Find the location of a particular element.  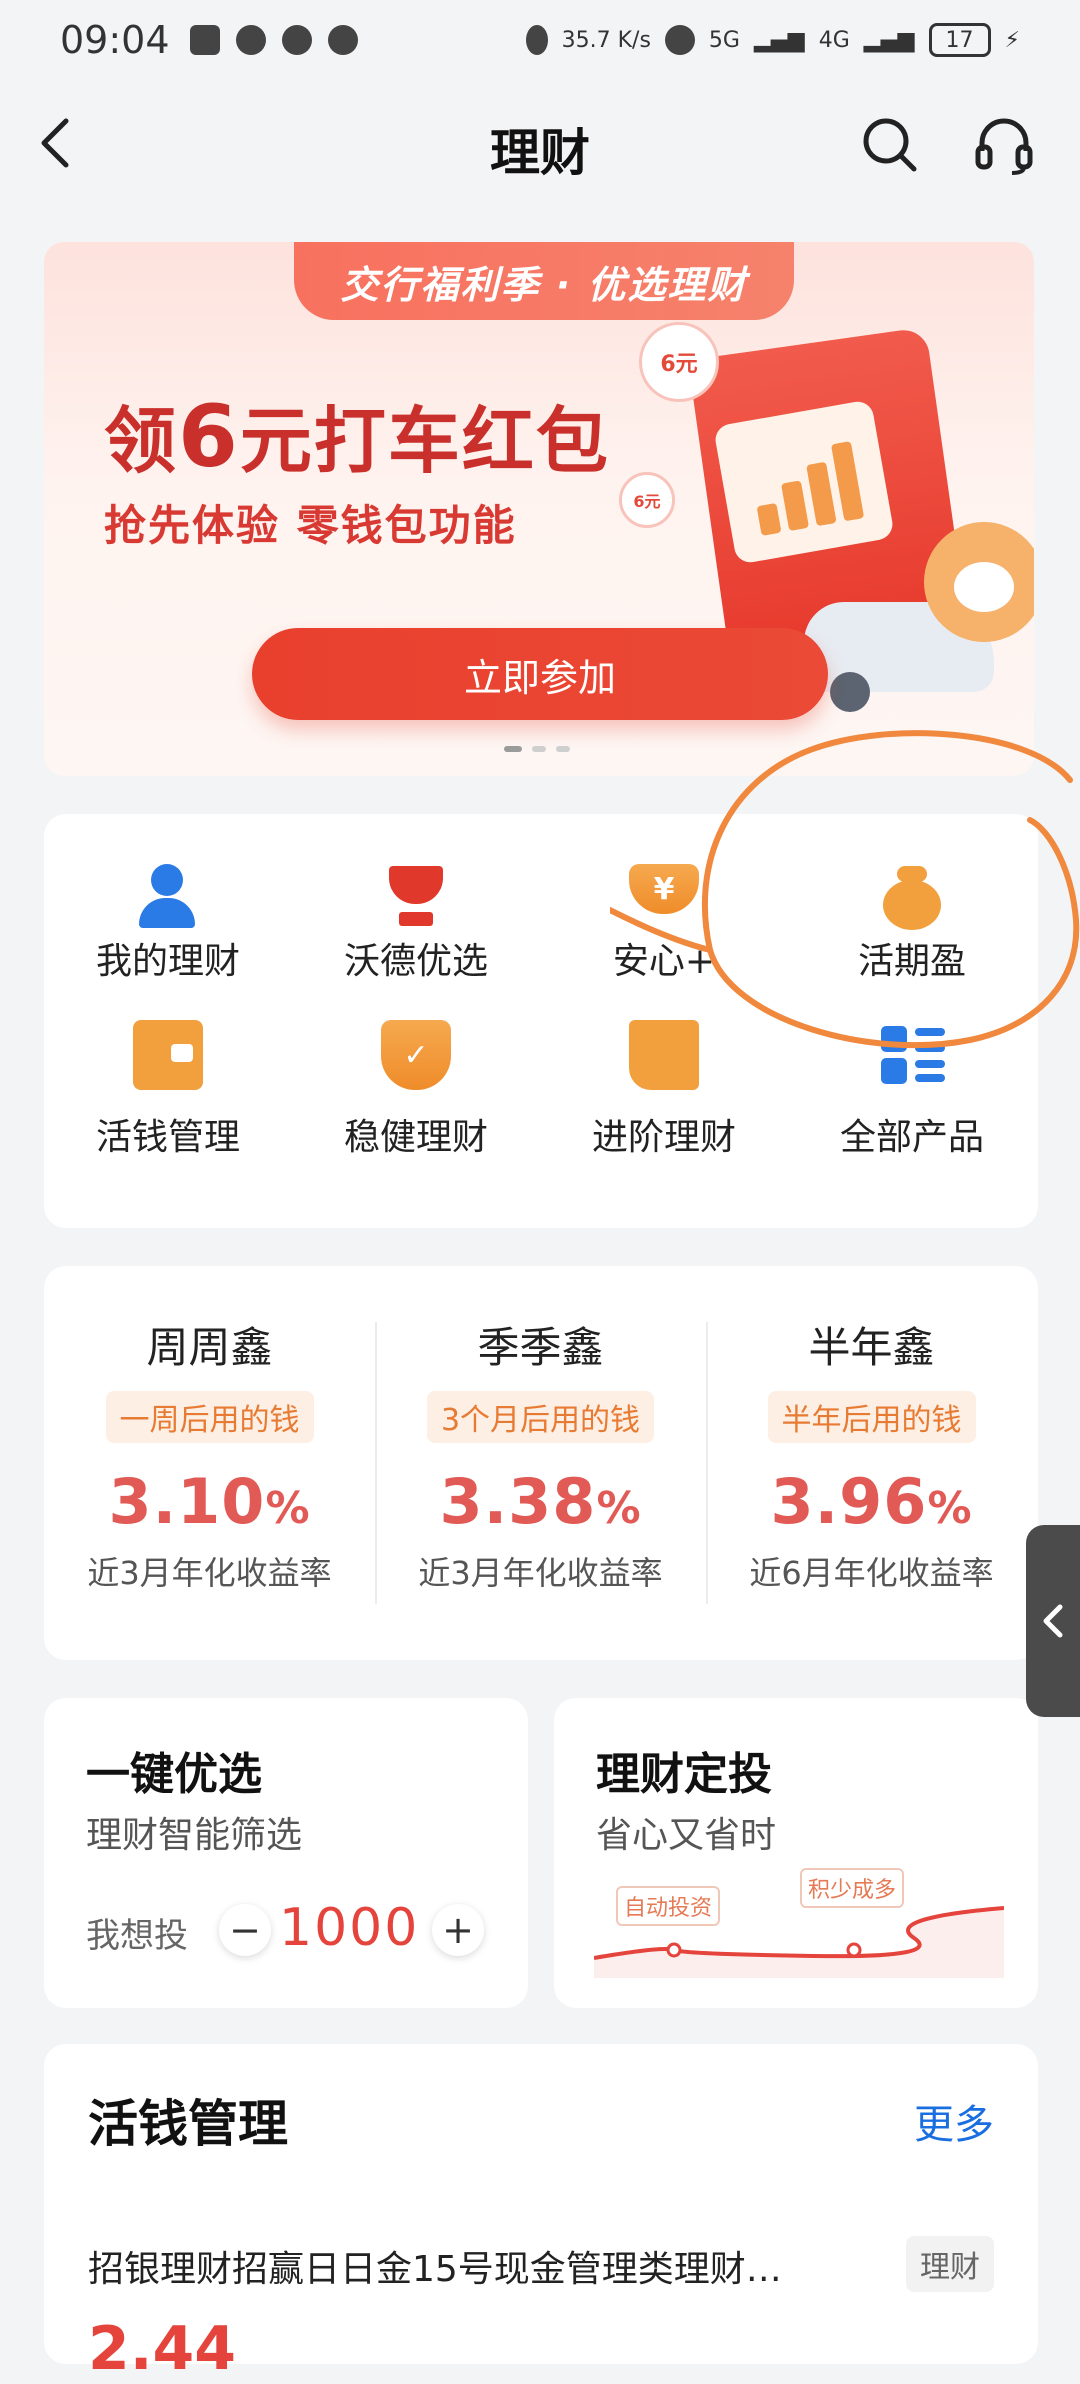

search-icon is located at coordinates (890, 145).